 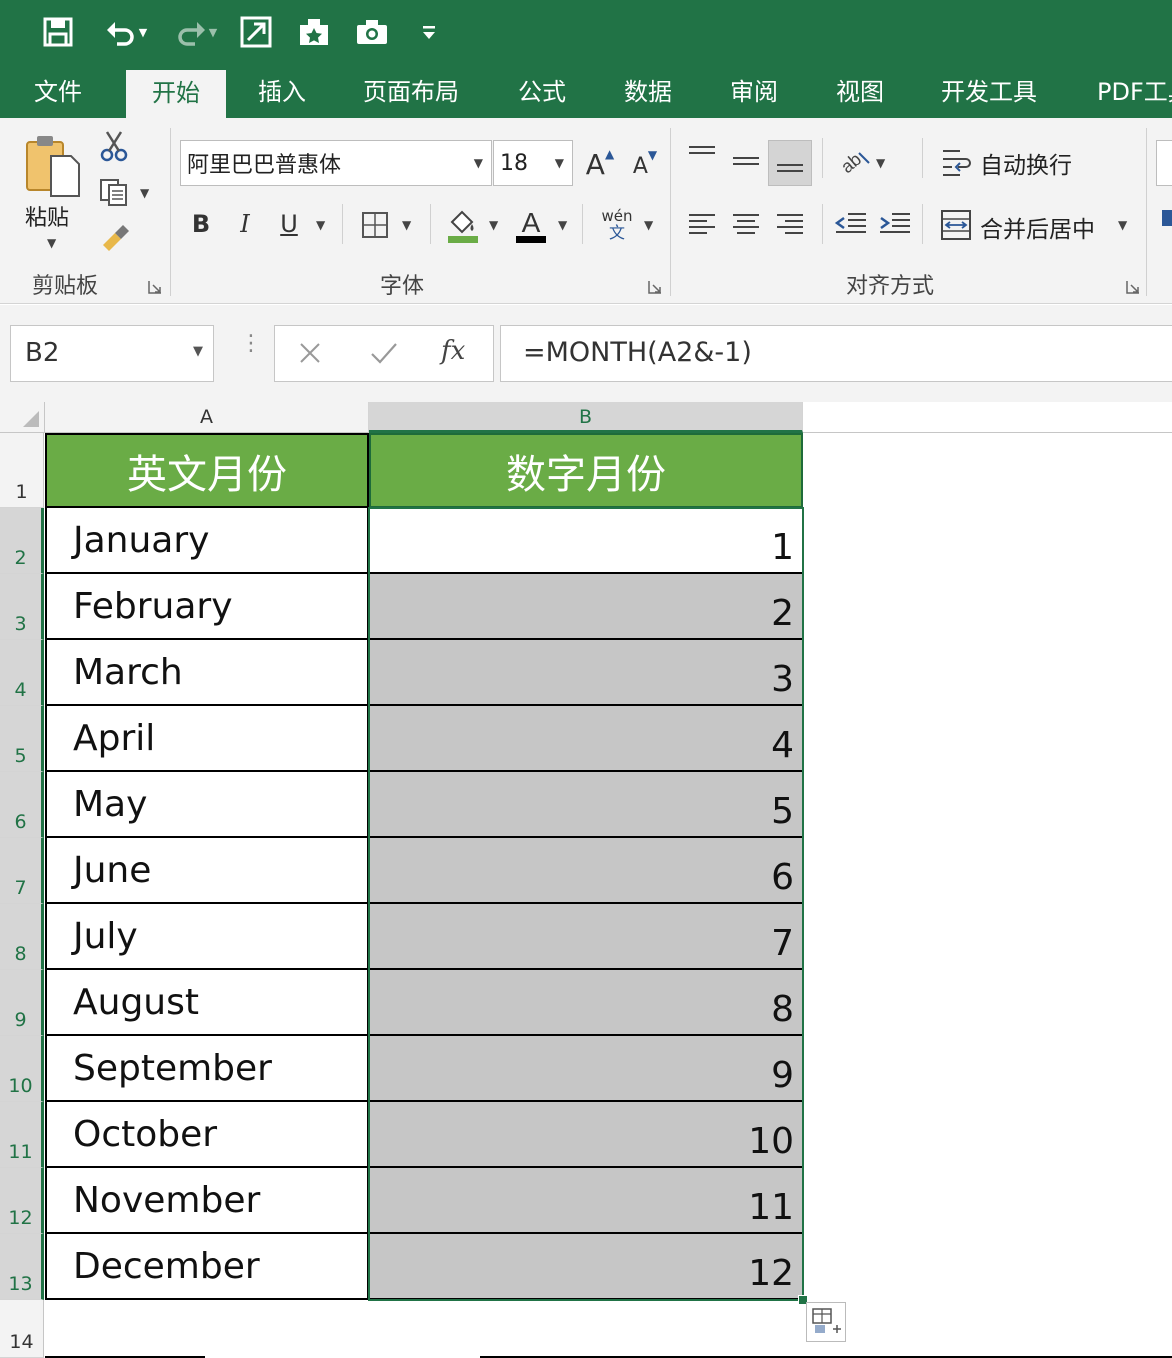 I want to click on bold-icon: B, so click(x=201, y=224).